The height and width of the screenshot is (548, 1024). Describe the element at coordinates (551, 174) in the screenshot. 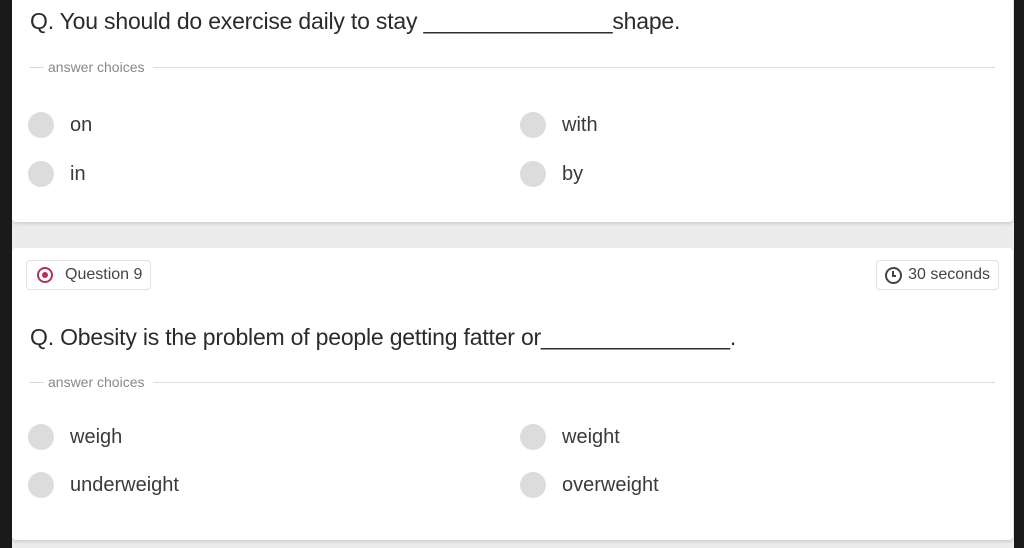

I see `answer-option-by: by` at that location.